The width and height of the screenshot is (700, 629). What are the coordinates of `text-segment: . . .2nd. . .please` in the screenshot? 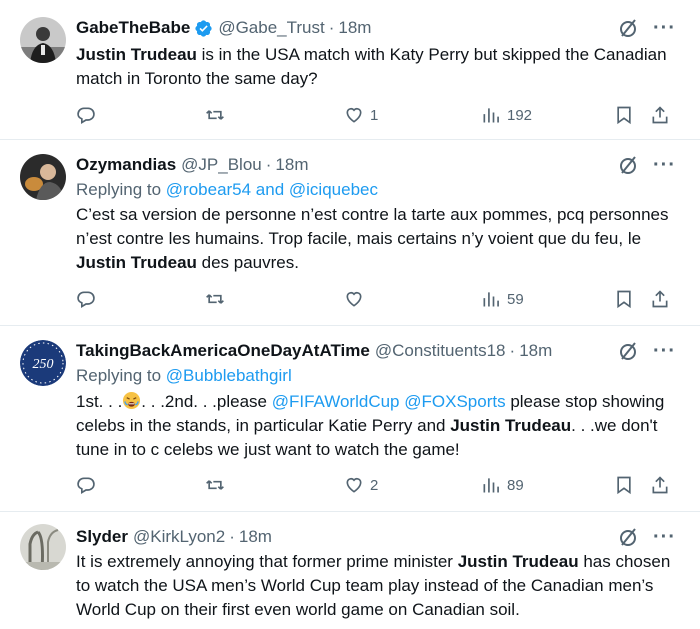 It's located at (206, 401).